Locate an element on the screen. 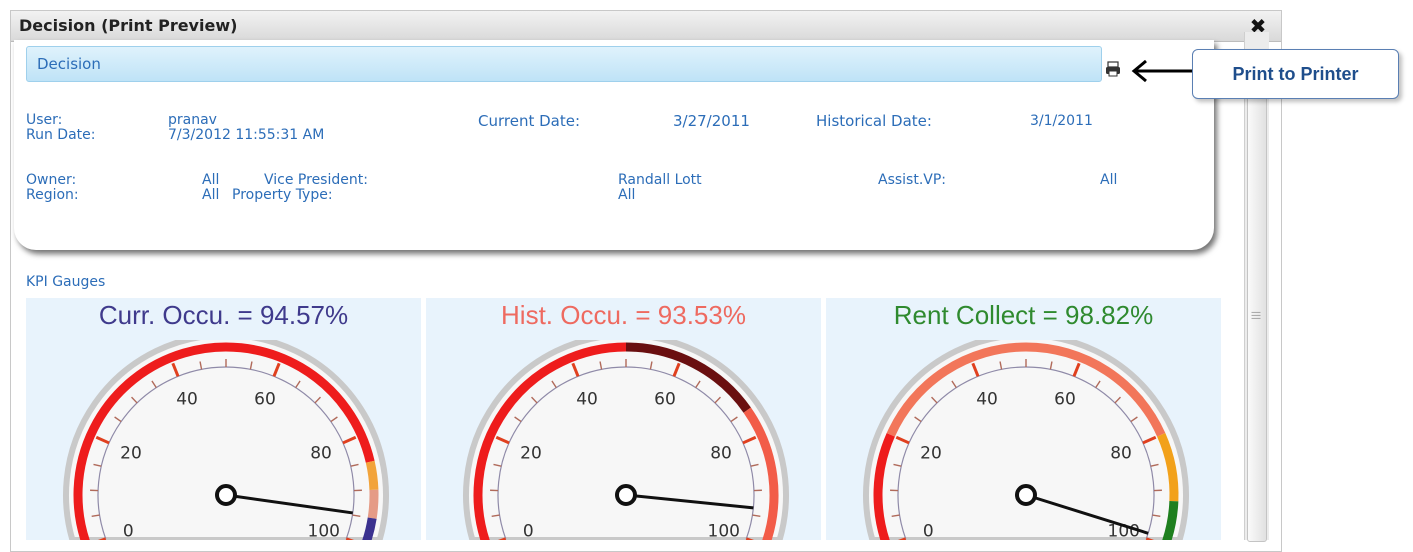 Image resolution: width=1413 pixels, height=552 pixels. gauge-title: Rent Collect = 98.82% is located at coordinates (1023, 315).